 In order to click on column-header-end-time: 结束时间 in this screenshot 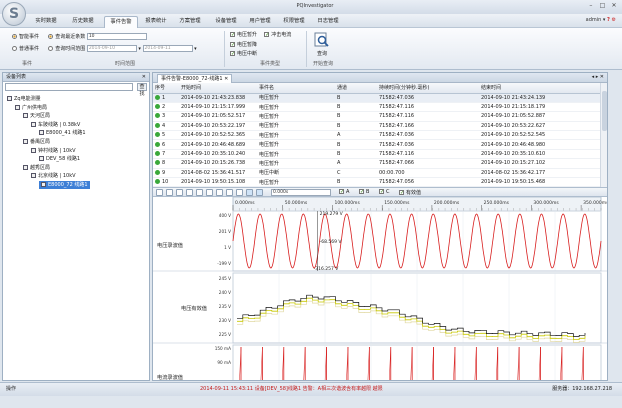, I will do `click(540, 88)`.